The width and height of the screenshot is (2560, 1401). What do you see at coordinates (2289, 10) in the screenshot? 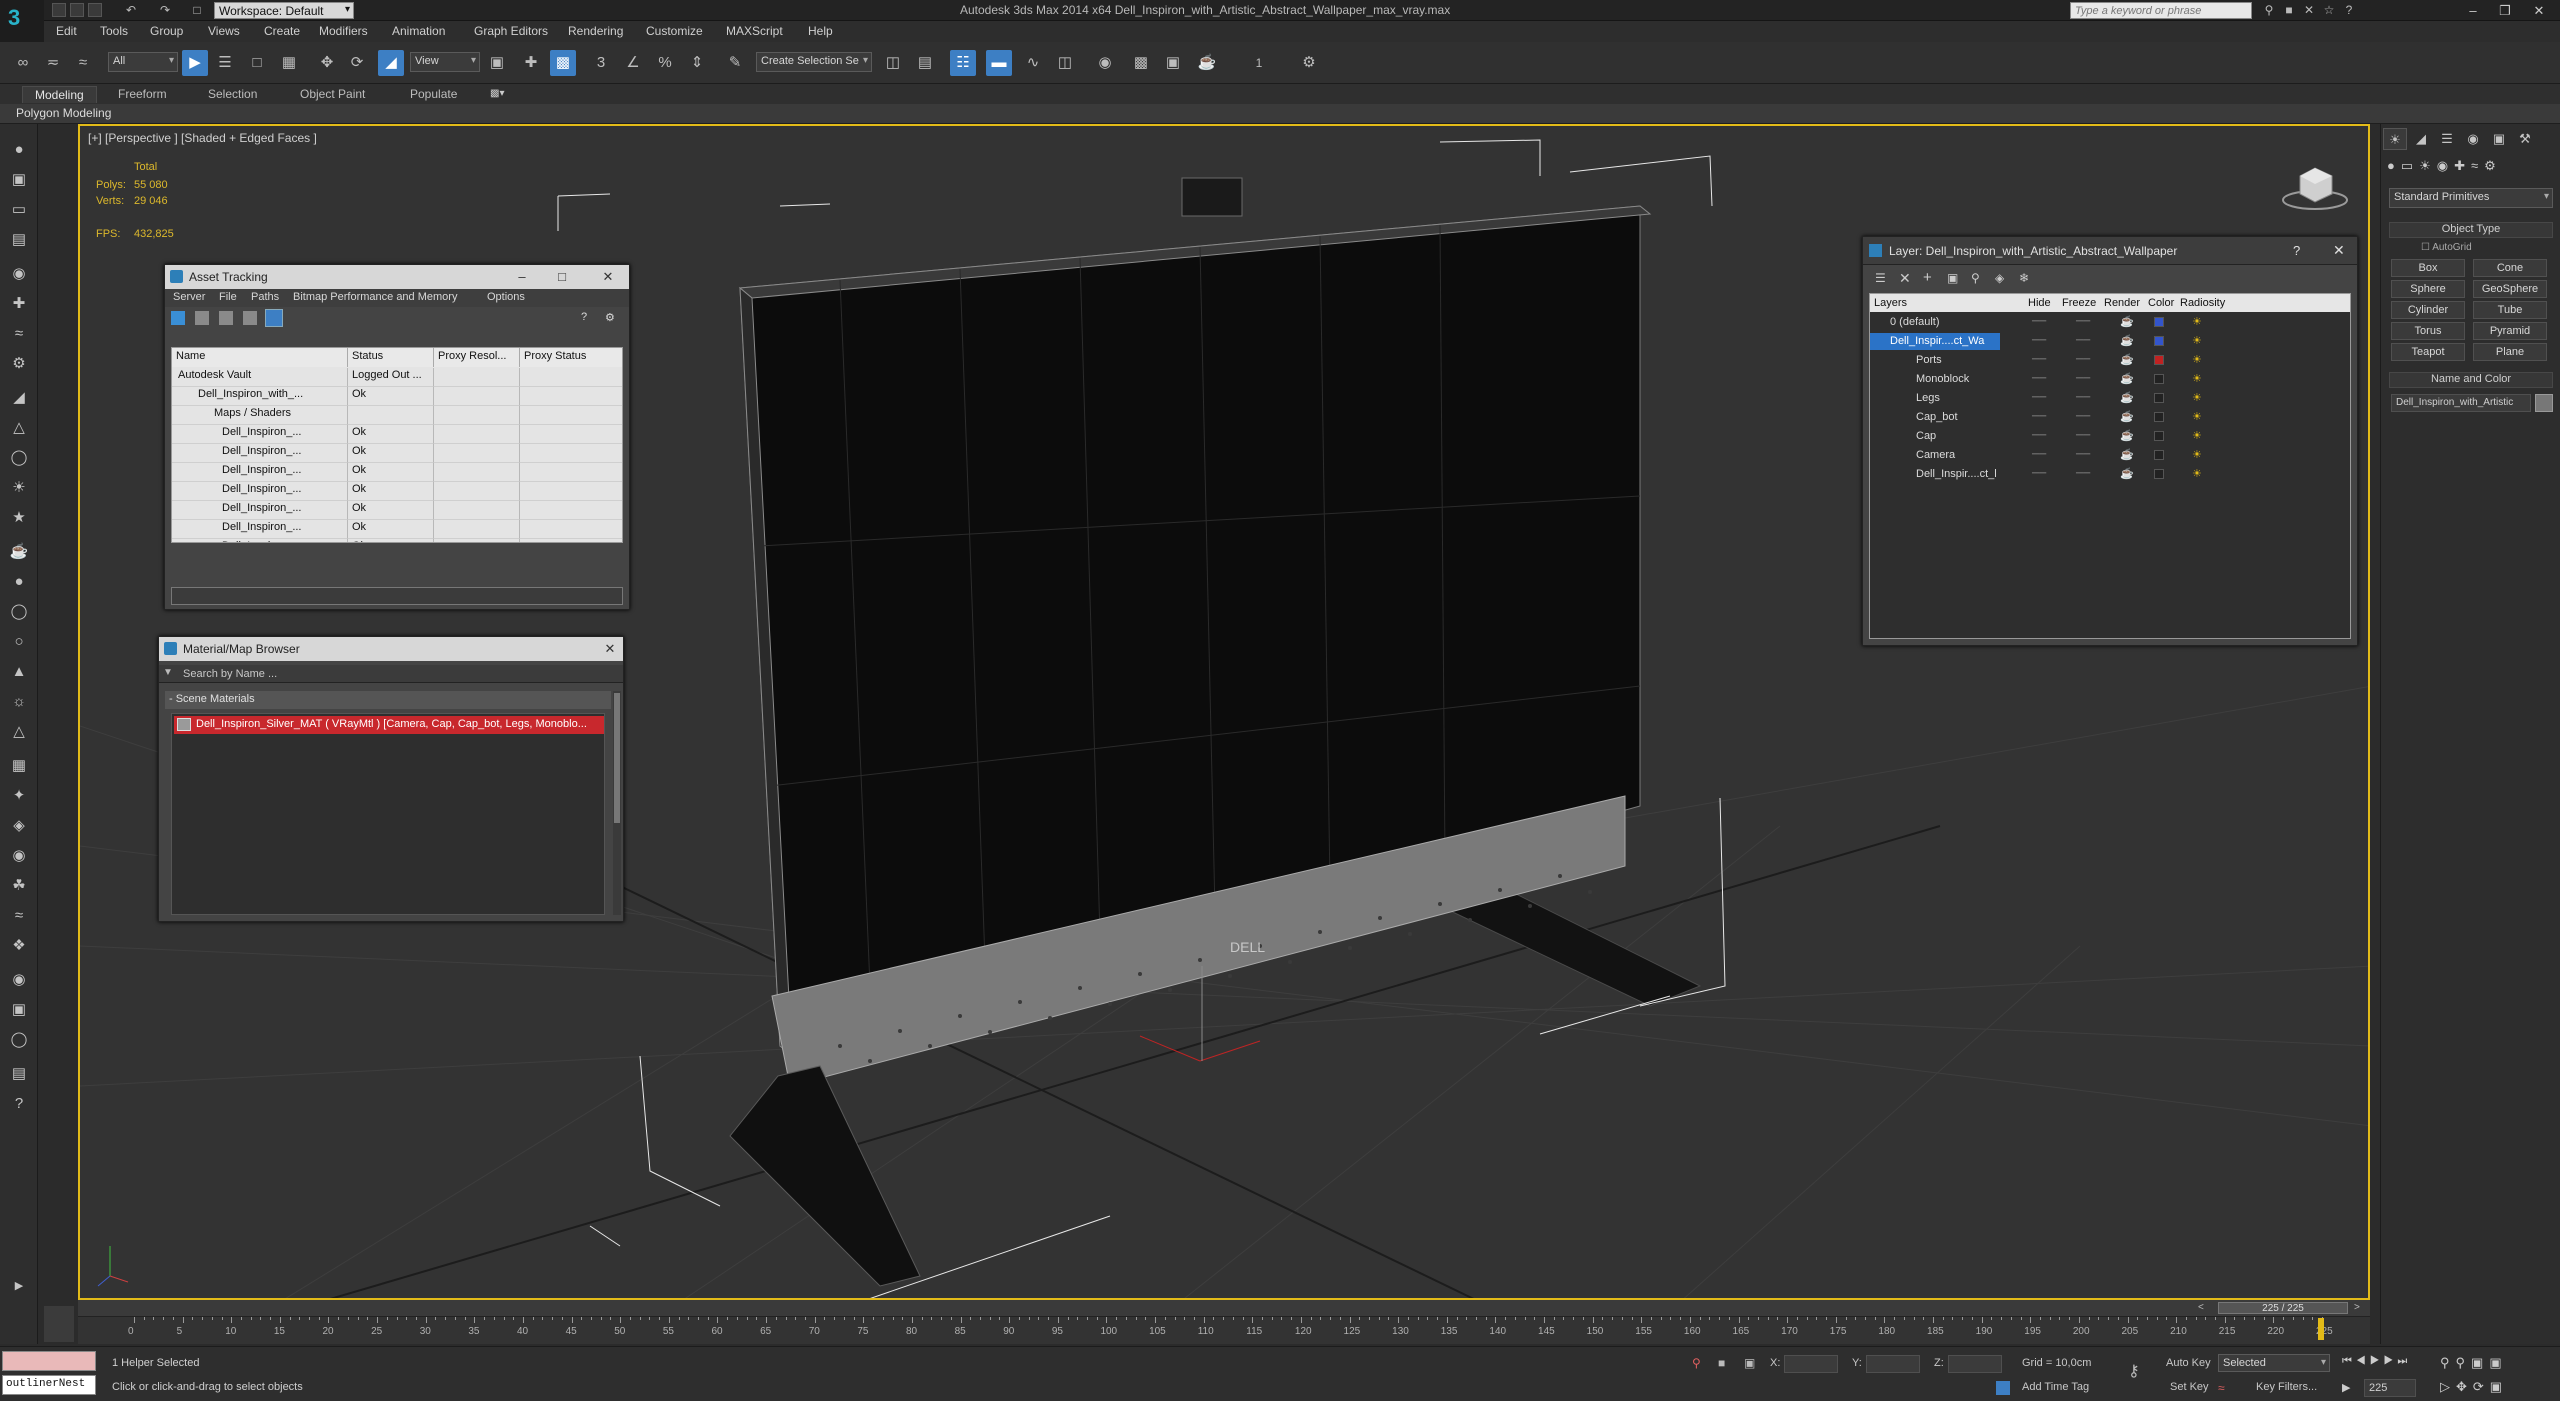
I see `subscription-icon: ■` at bounding box center [2289, 10].